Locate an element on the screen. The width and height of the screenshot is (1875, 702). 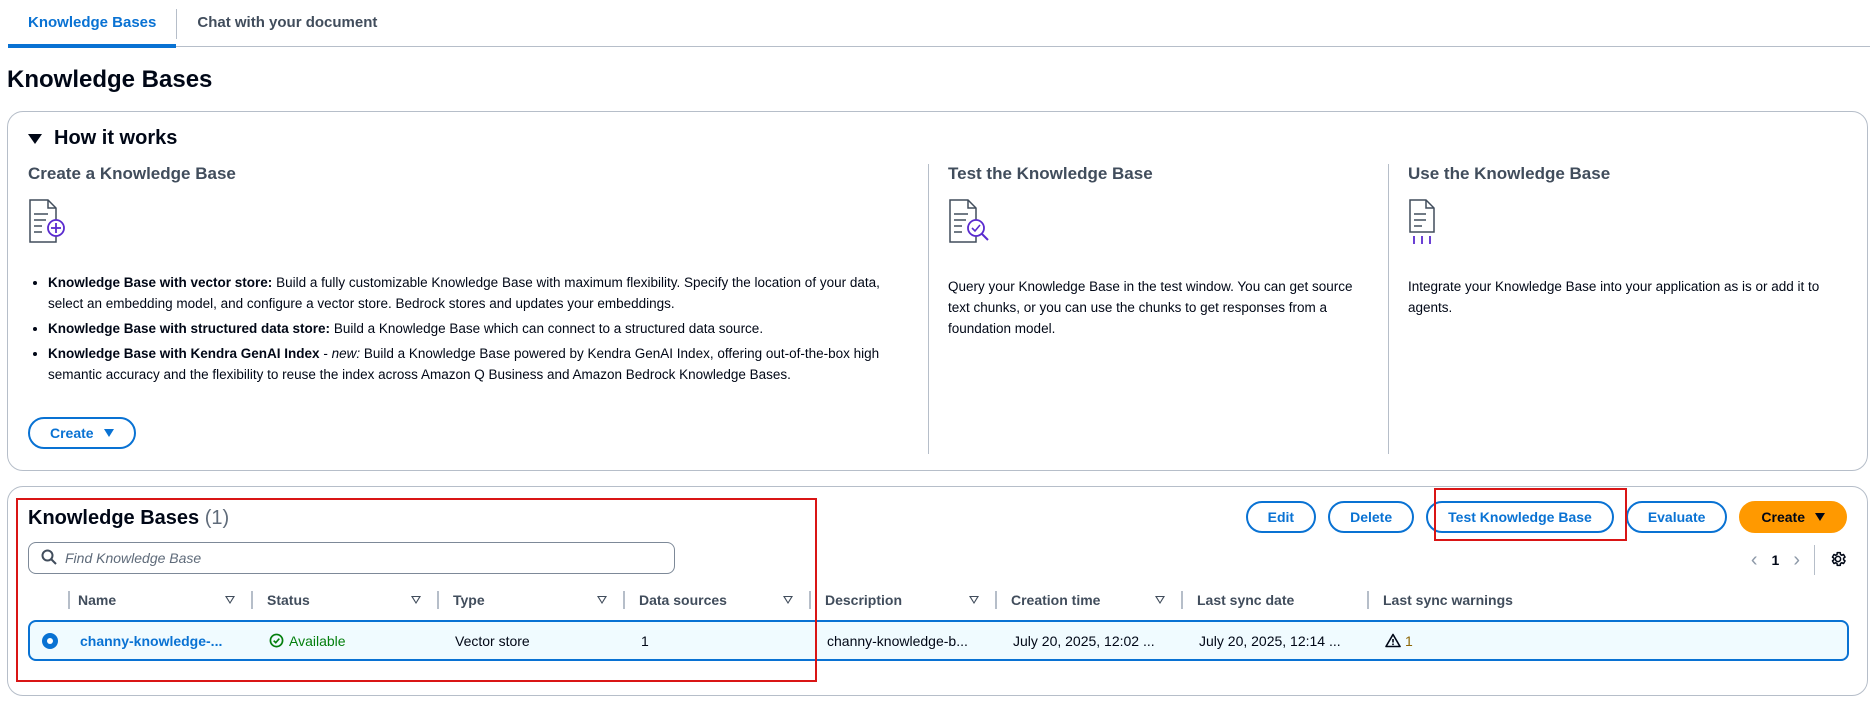
current-page: 1 is located at coordinates (1776, 560).